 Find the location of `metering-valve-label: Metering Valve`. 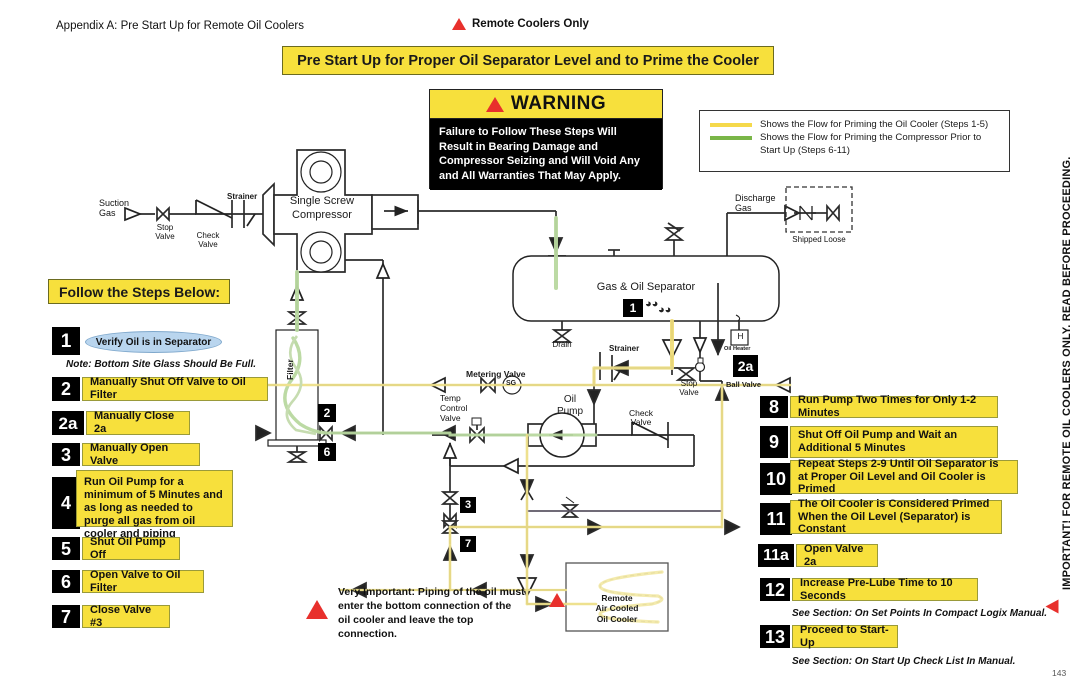

metering-valve-label: Metering Valve is located at coordinates (496, 374).